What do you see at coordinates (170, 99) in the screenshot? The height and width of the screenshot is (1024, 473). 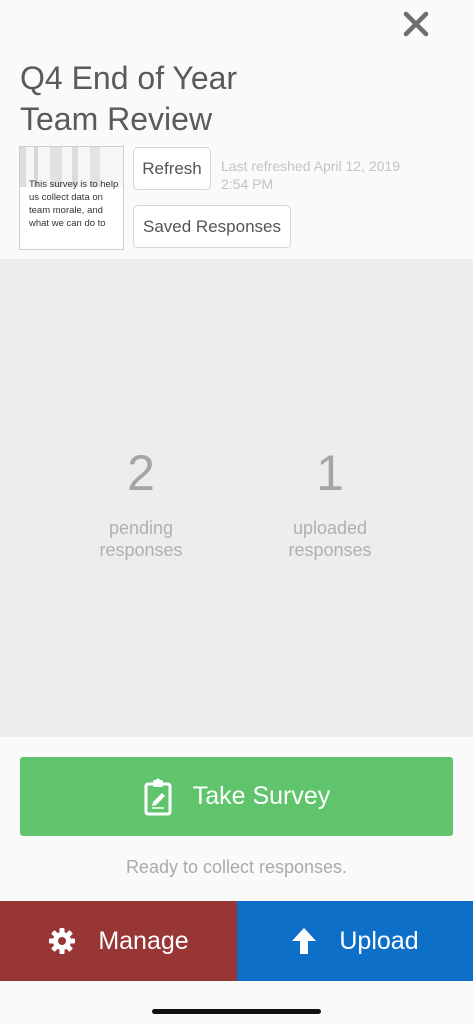 I see `page-title: Q4 End of Year Team Review` at bounding box center [170, 99].